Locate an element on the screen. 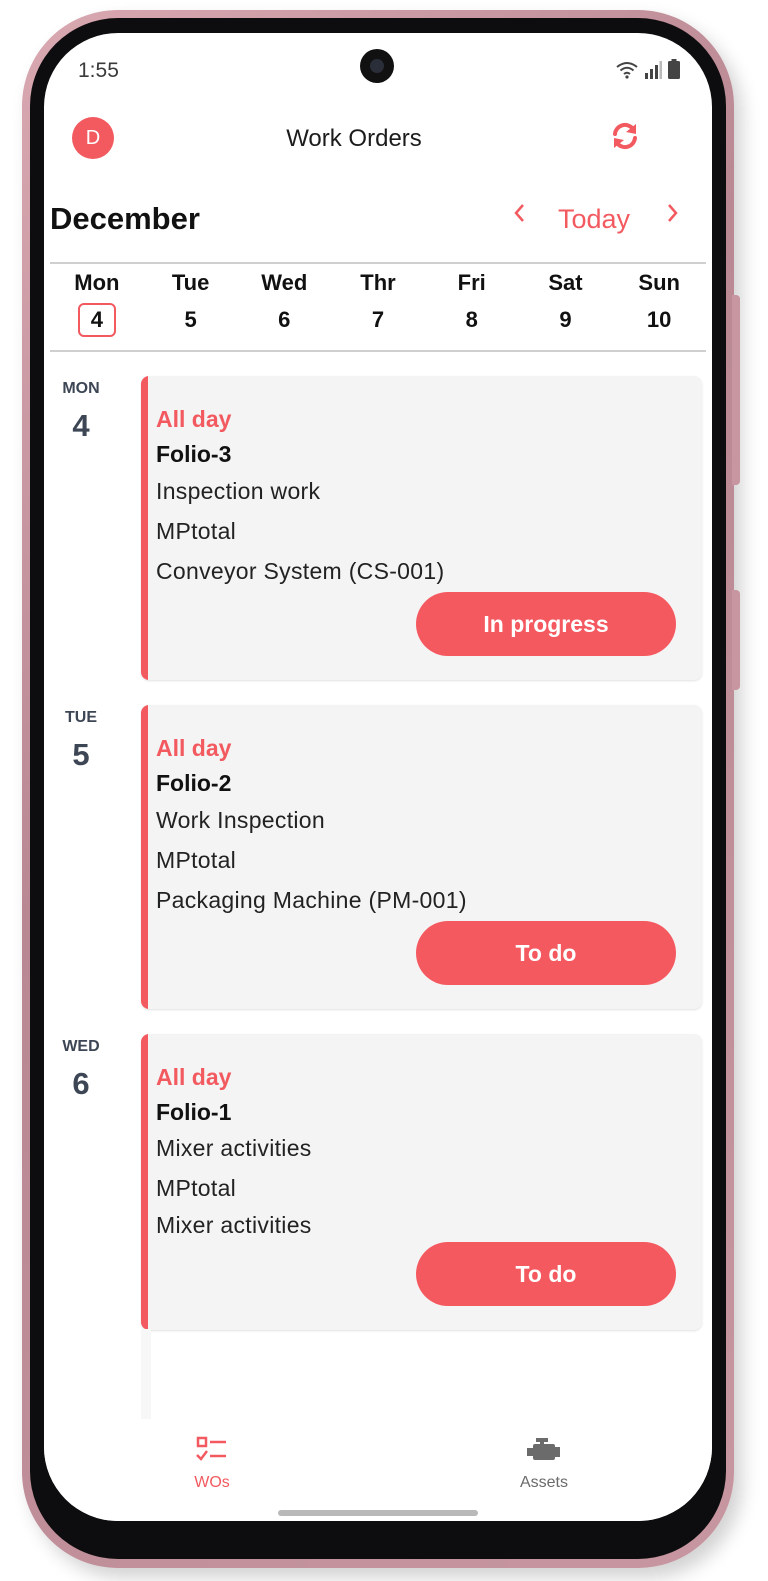 The image size is (768, 1581). week-day-name: Fri is located at coordinates (471, 282).